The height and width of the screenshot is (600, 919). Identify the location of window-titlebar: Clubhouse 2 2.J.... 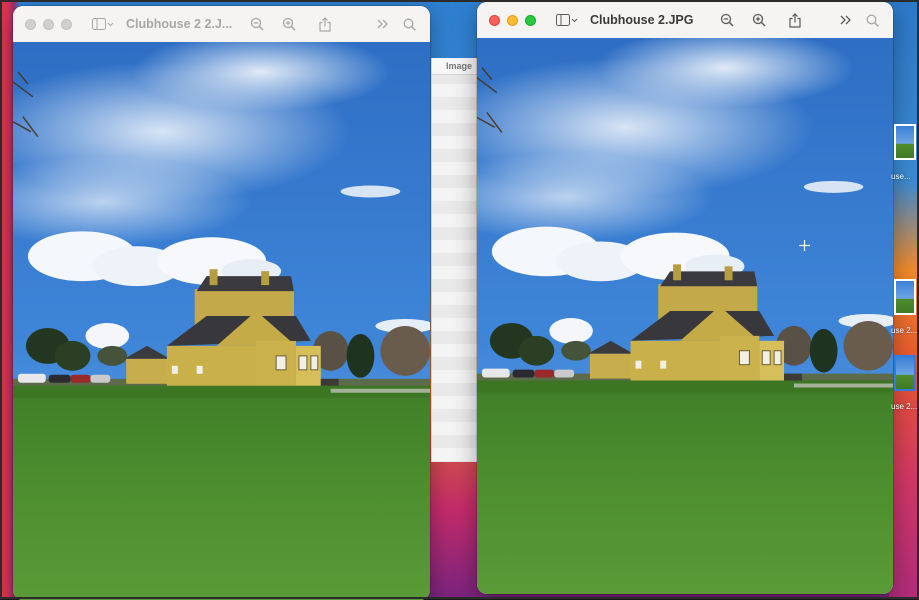
(221, 24).